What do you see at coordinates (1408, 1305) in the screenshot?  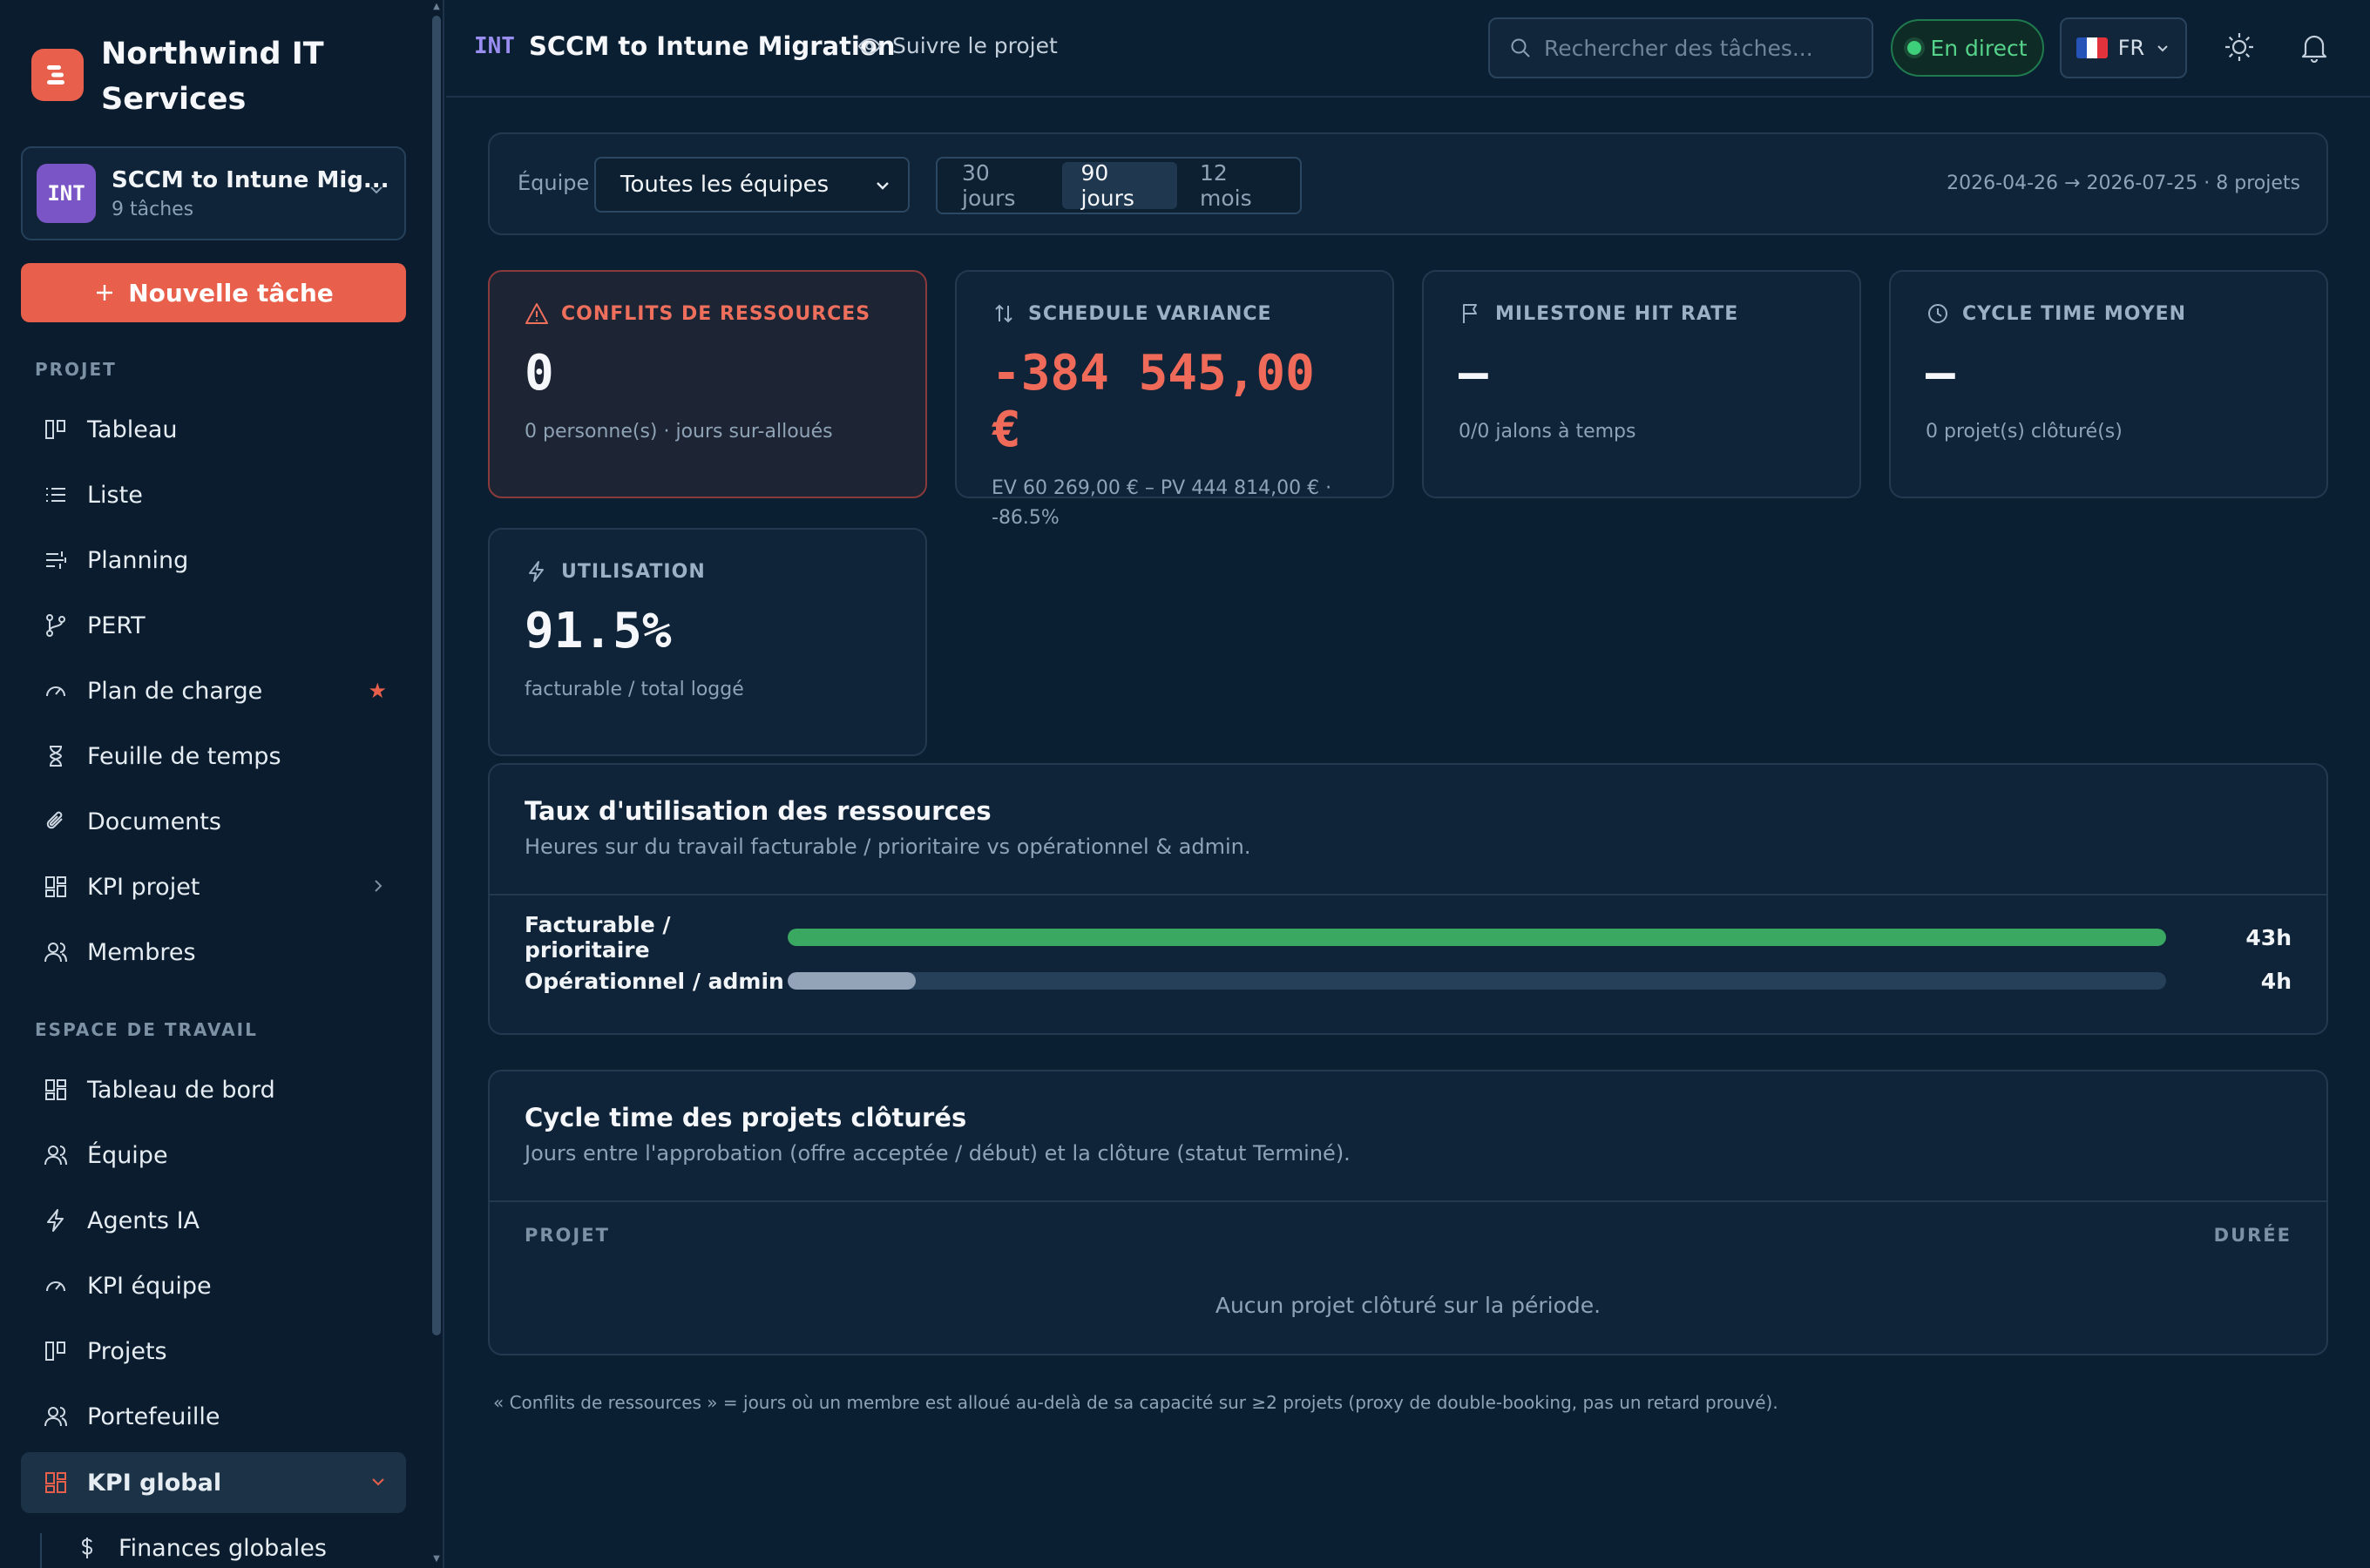 I see `empty-state: Aucun projet clôturé sur la période.` at bounding box center [1408, 1305].